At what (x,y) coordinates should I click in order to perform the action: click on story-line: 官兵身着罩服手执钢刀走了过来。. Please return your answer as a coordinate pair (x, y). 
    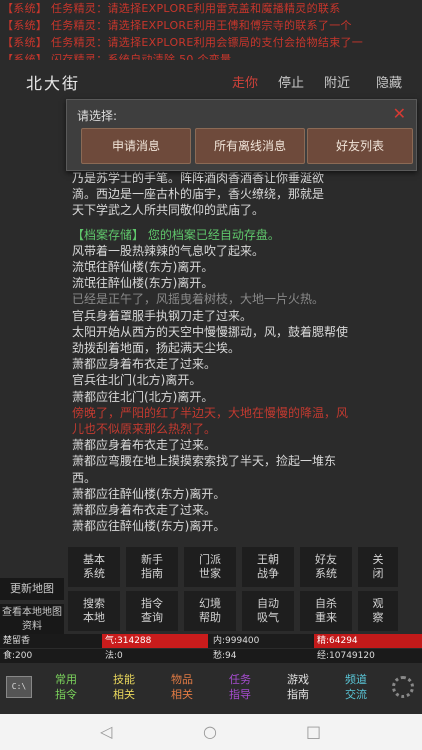
    Looking at the image, I should click on (162, 315).